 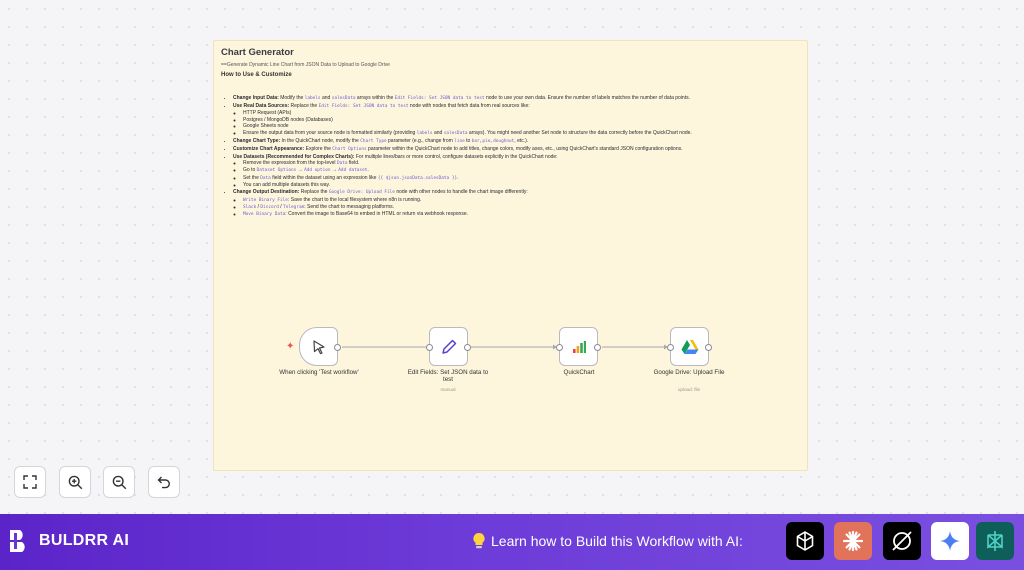 I want to click on node-label-trigger: When clicking 'Test workflow', so click(x=319, y=372).